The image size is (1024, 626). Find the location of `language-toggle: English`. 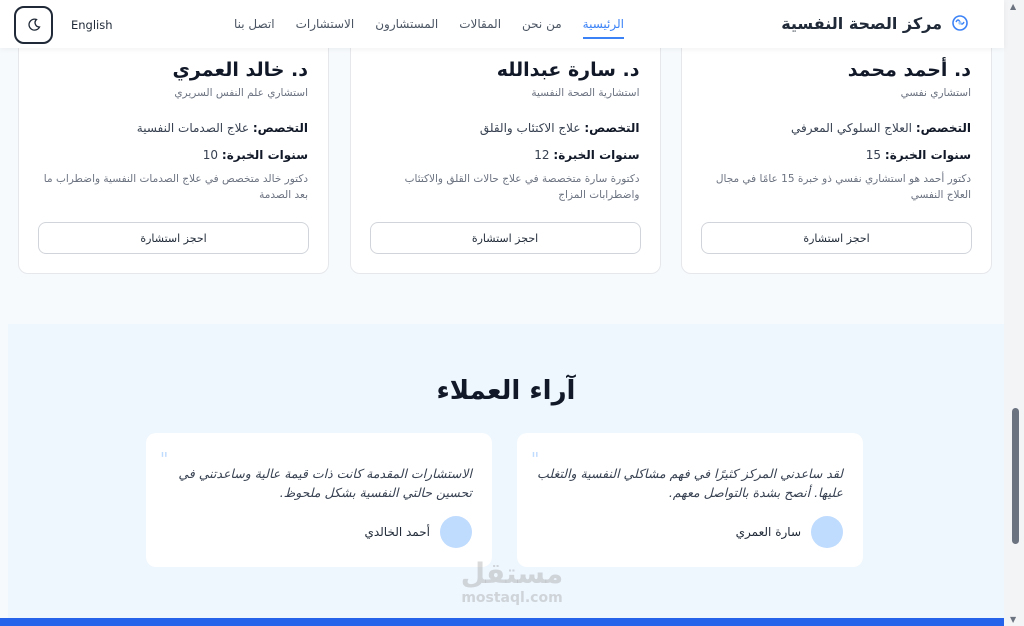

language-toggle: English is located at coordinates (92, 25).